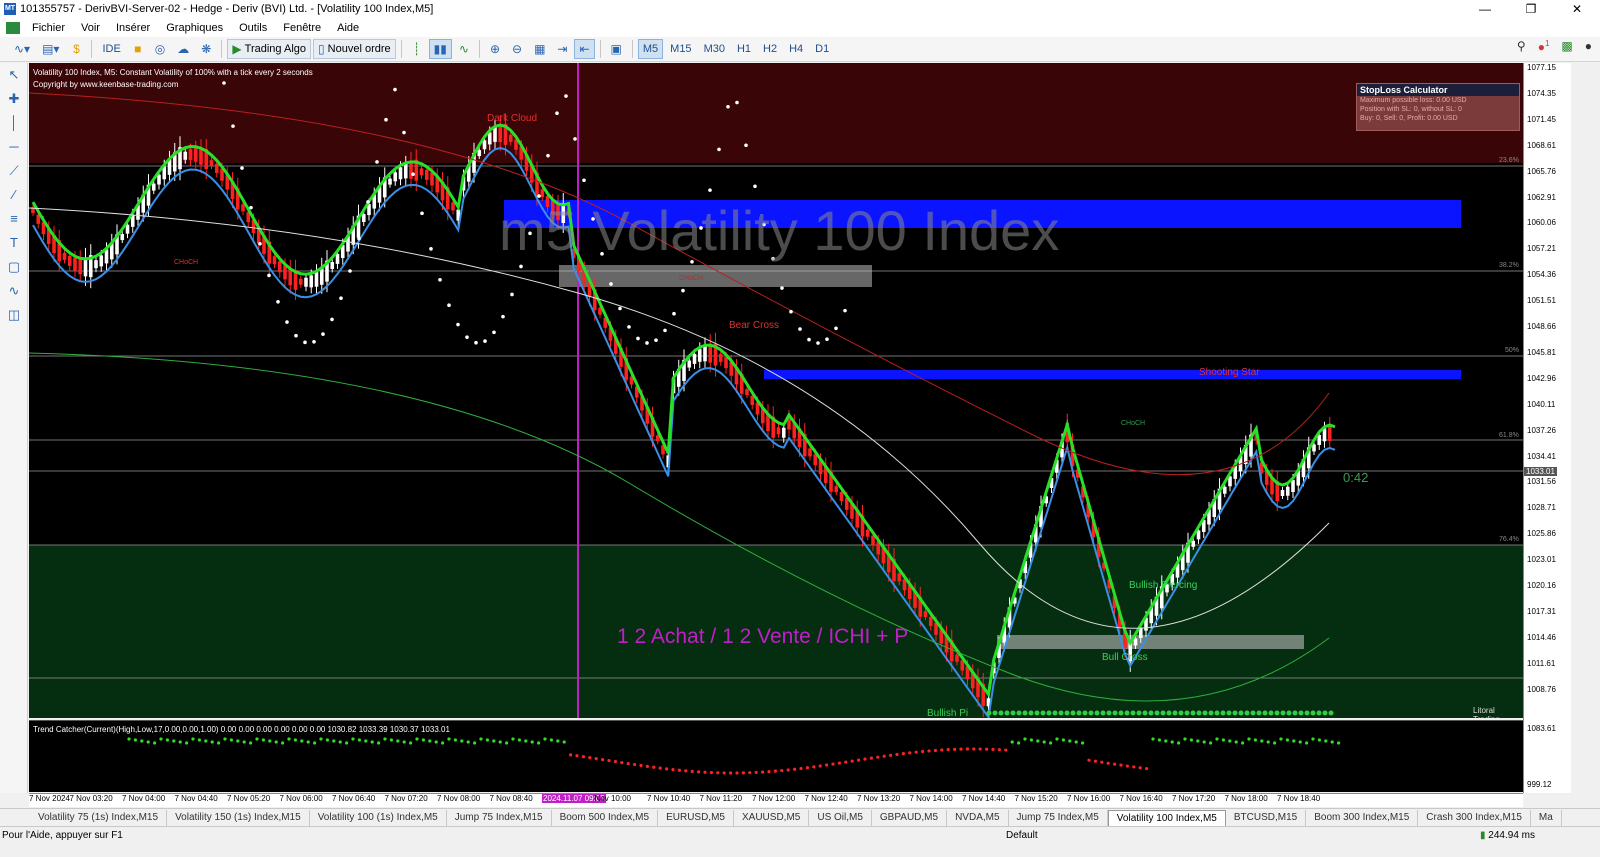 The height and width of the screenshot is (857, 1600). Describe the element at coordinates (584, 49) in the screenshot. I see `chart-shift-icon: ⇤` at that location.